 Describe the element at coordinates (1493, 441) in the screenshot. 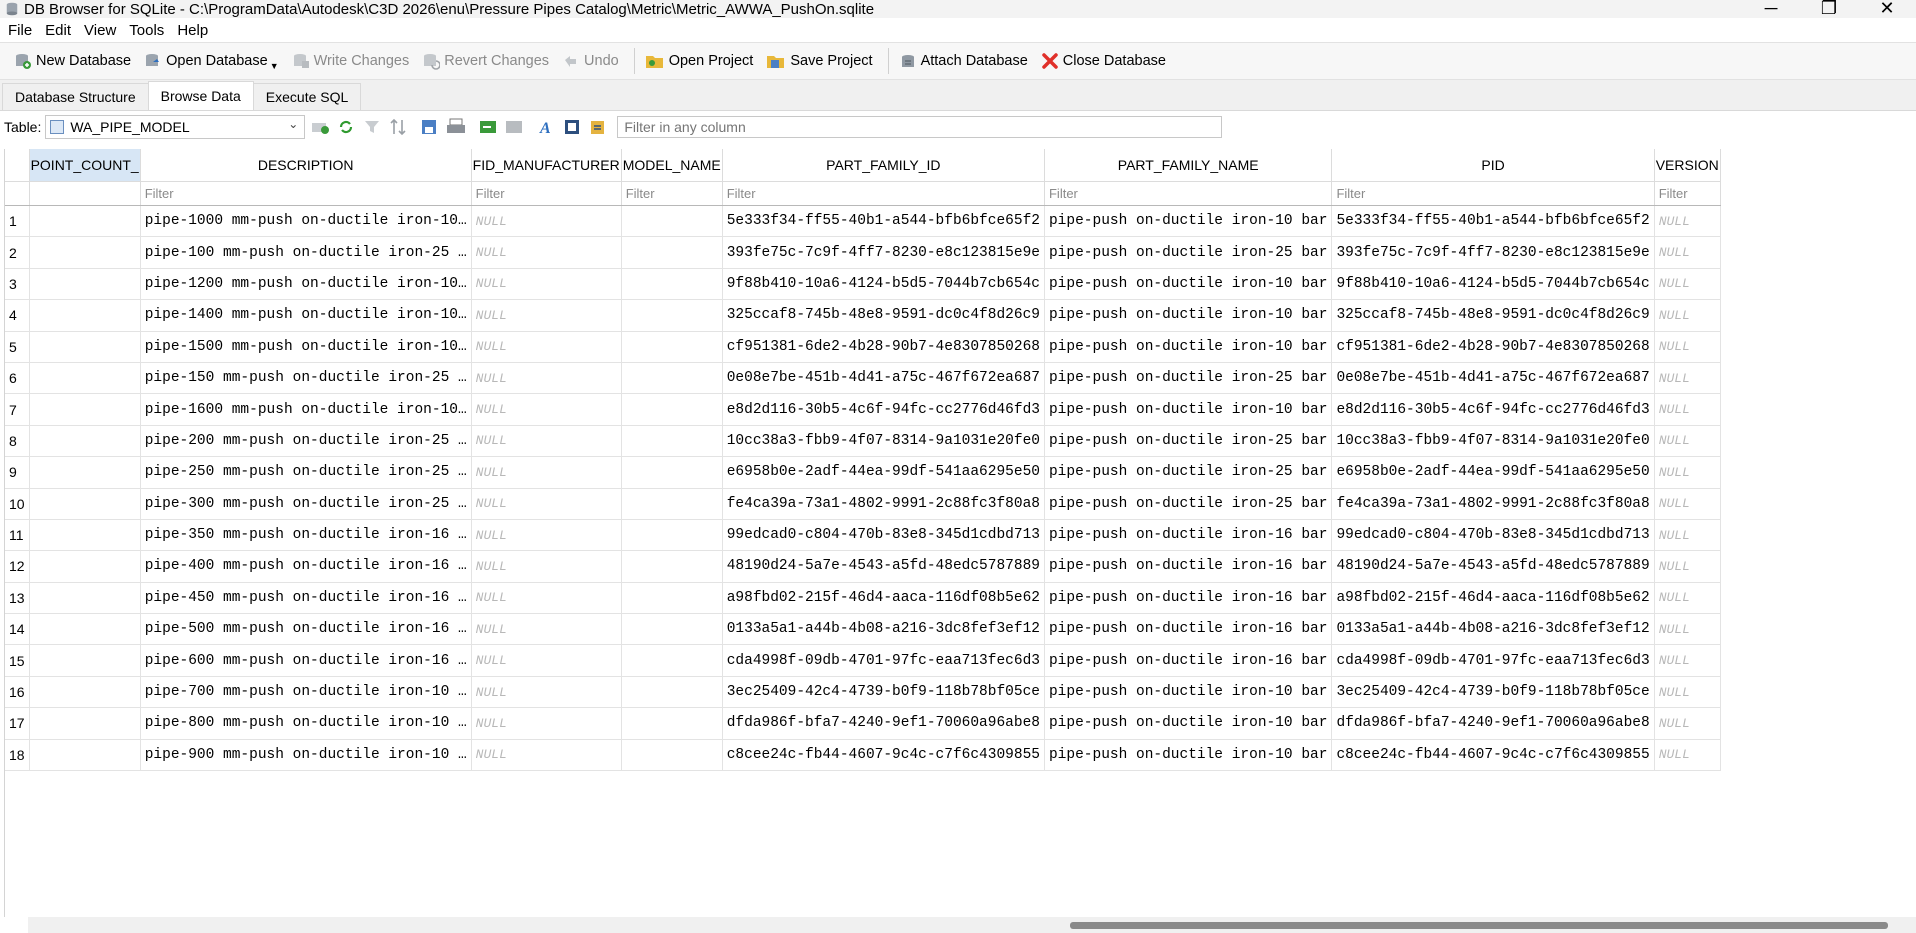

I see `cell-pid: 10cc38a3-fbb9-4f07-8314-9a1031e20fe0` at that location.